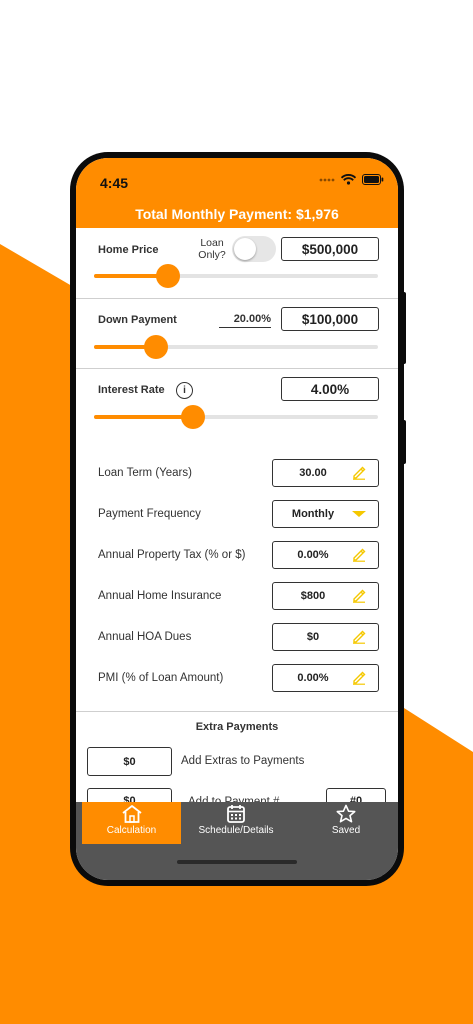  I want to click on info-icon: i, so click(184, 390).